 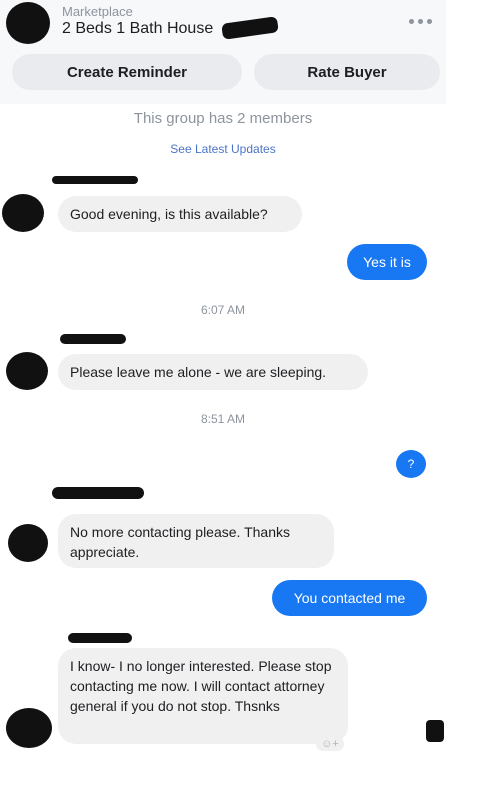 I want to click on redaction-mark, so click(x=250, y=28).